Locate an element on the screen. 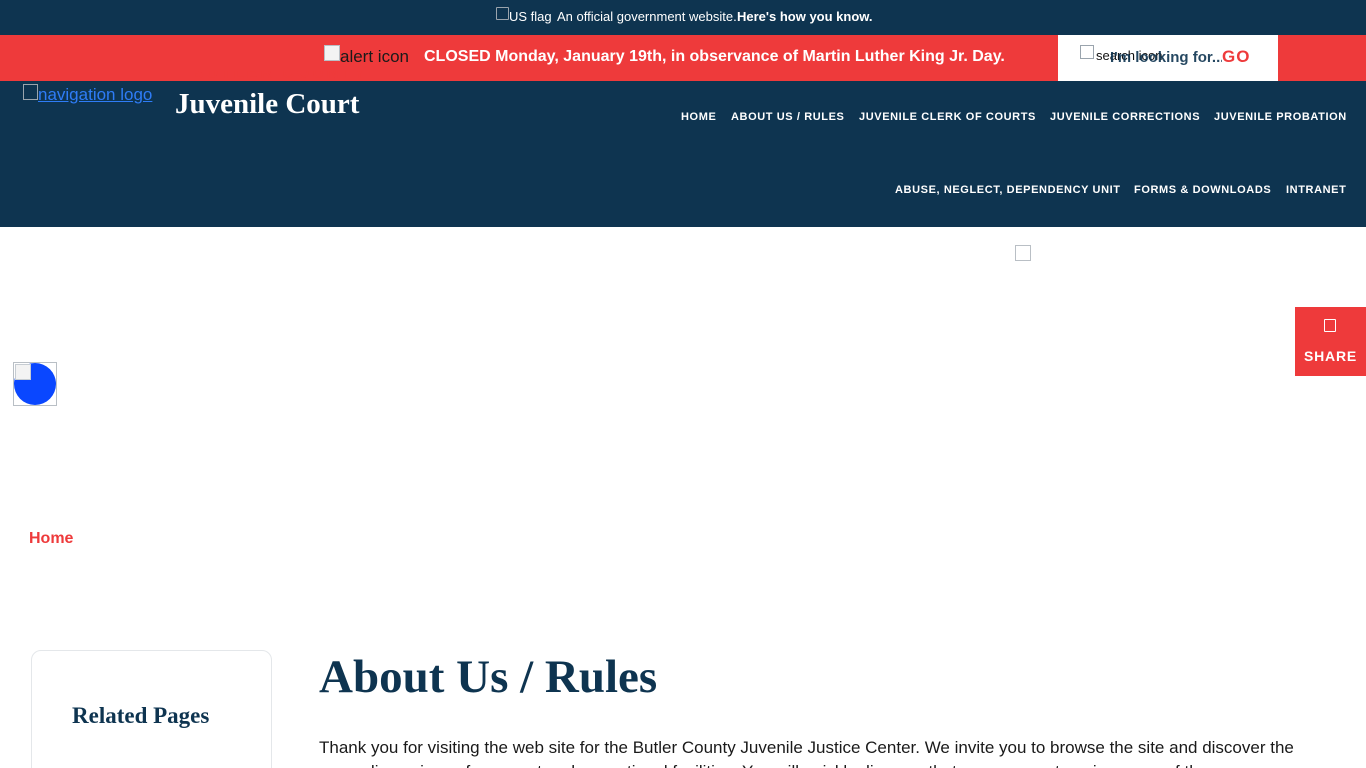  accessibility-widget-button is located at coordinates (35, 384).